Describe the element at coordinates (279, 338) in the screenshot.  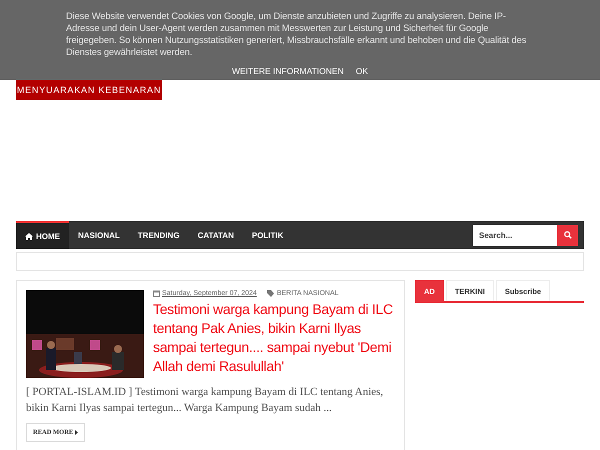
I see `post-title: Testimoni warga kampung Bayam di ILC tentang Pak Anies, bikin Karni Ilyas sampai tertegun.... sampai nyebut 'Demi Allah demi Rasulullah'` at that location.